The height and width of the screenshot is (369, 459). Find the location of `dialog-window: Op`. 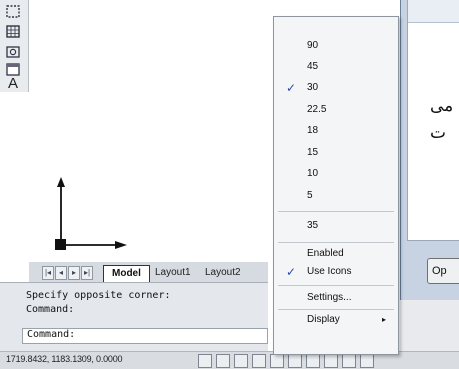

dialog-window: Op is located at coordinates (429, 150).